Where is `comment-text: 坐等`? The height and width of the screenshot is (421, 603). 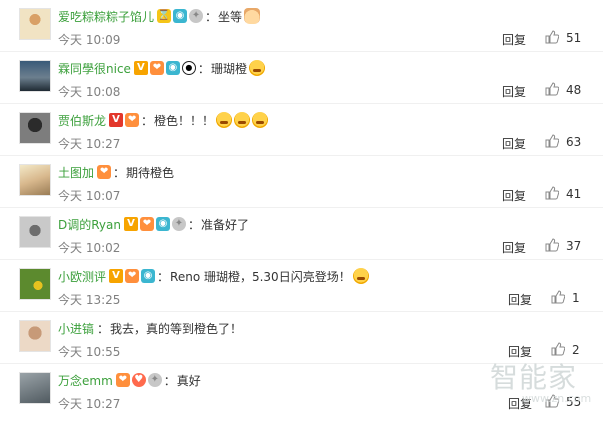
comment-text: 坐等 is located at coordinates (230, 16).